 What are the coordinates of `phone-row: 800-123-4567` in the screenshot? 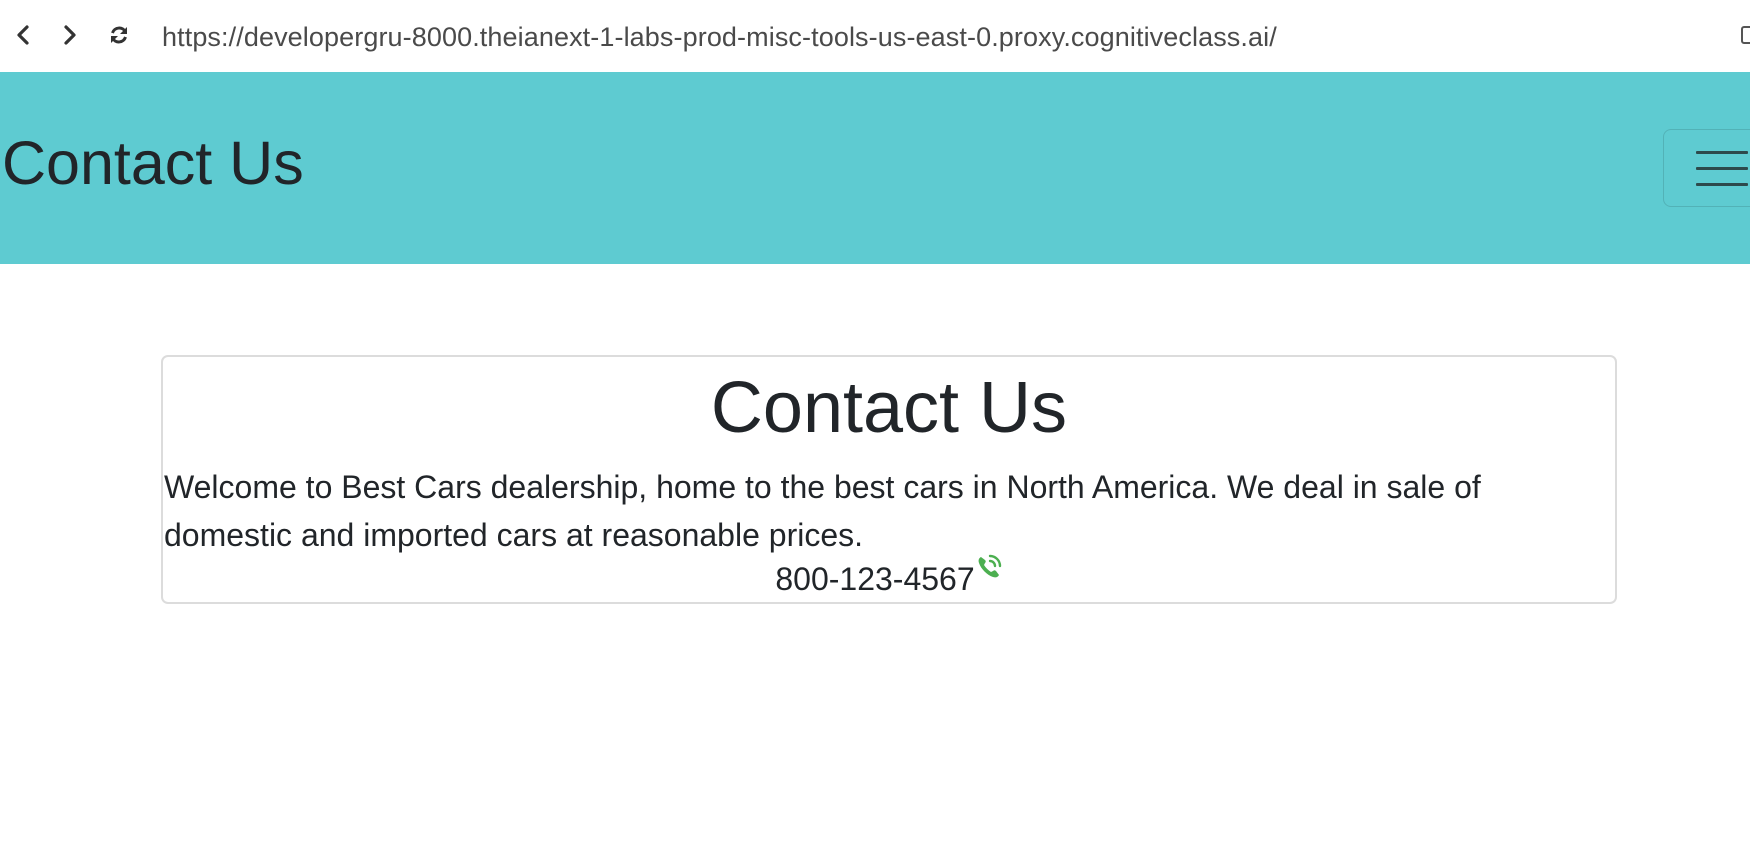 It's located at (889, 577).